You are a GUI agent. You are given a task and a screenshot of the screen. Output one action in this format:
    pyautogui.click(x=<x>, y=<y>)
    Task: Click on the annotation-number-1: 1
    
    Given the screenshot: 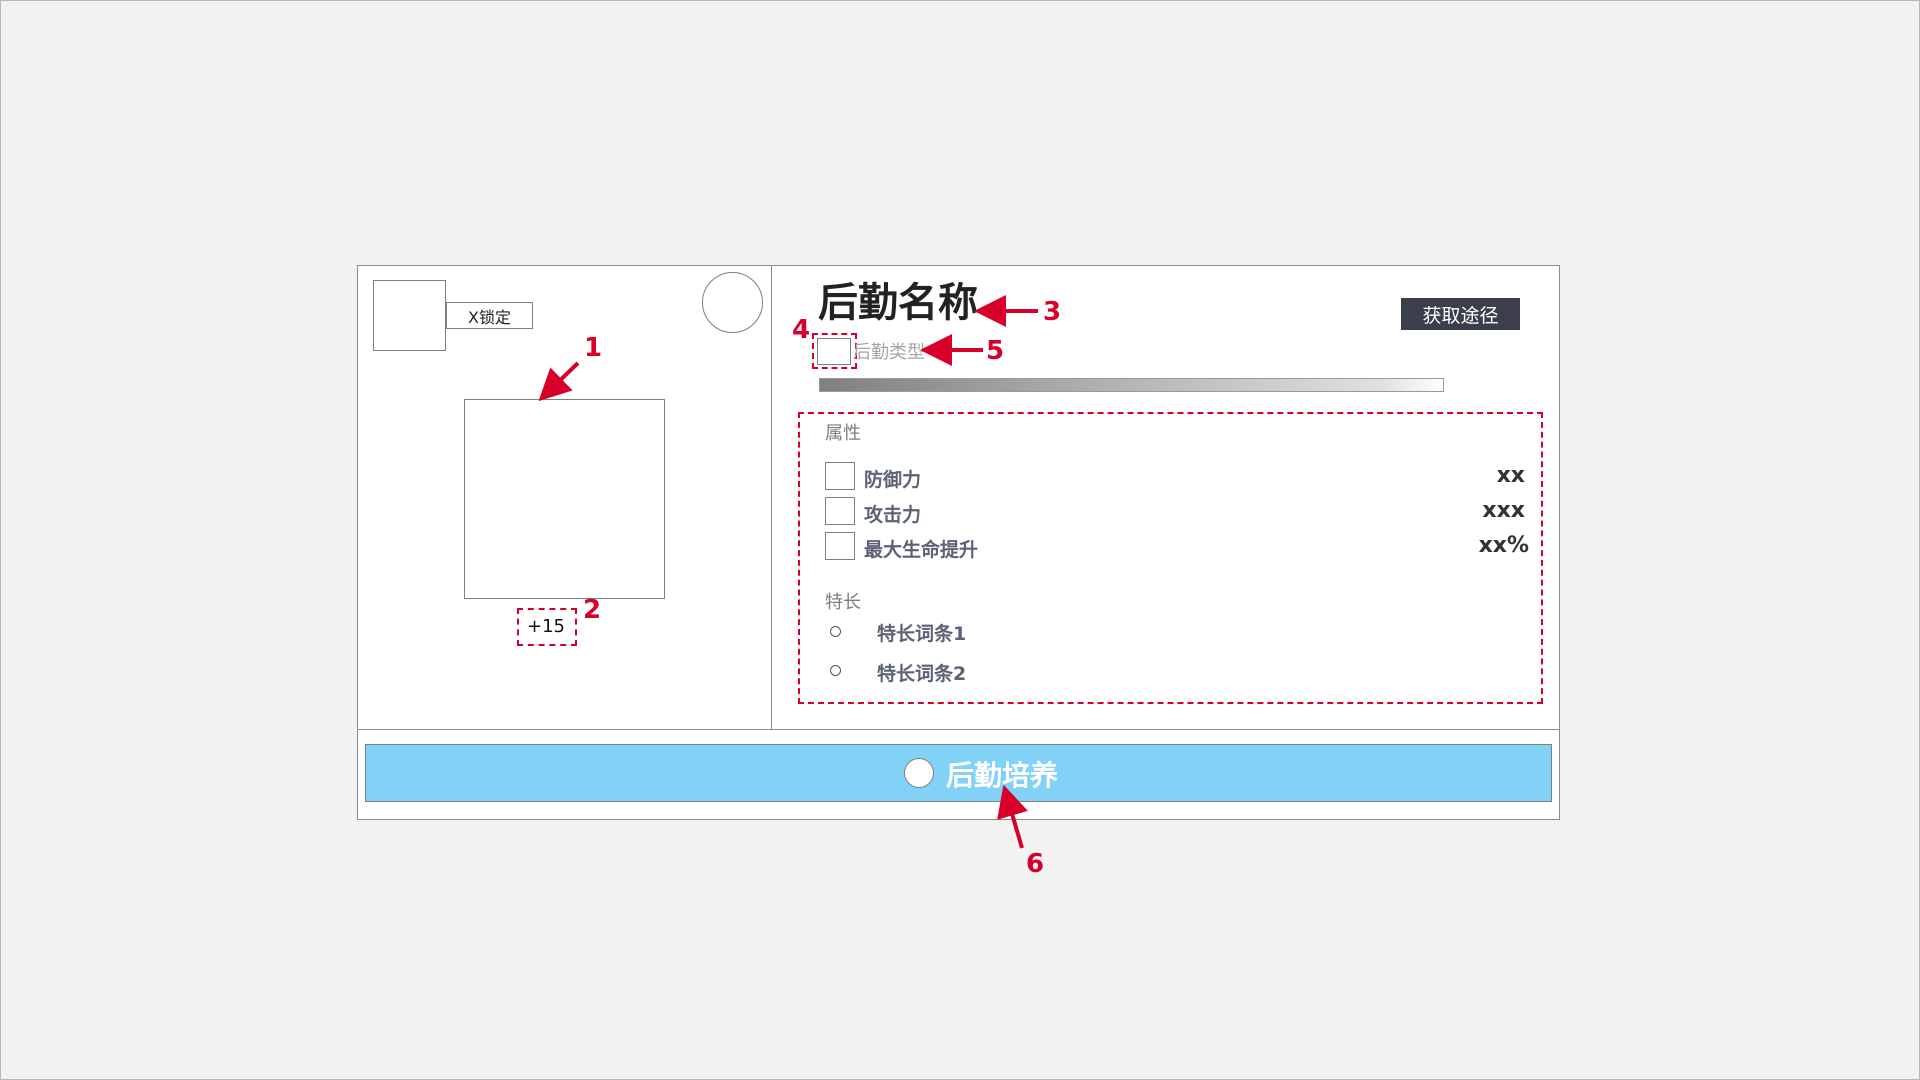 What is the action you would take?
    pyautogui.click(x=593, y=348)
    